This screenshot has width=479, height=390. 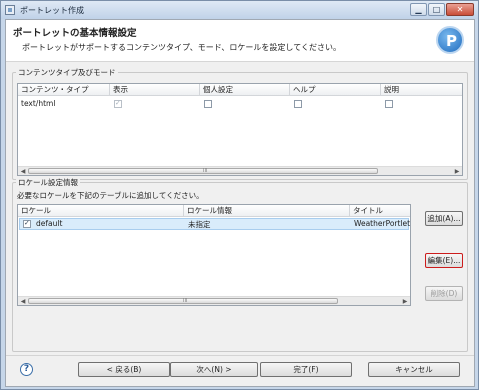 I want to click on locale-row-checkbox, so click(x=27, y=223).